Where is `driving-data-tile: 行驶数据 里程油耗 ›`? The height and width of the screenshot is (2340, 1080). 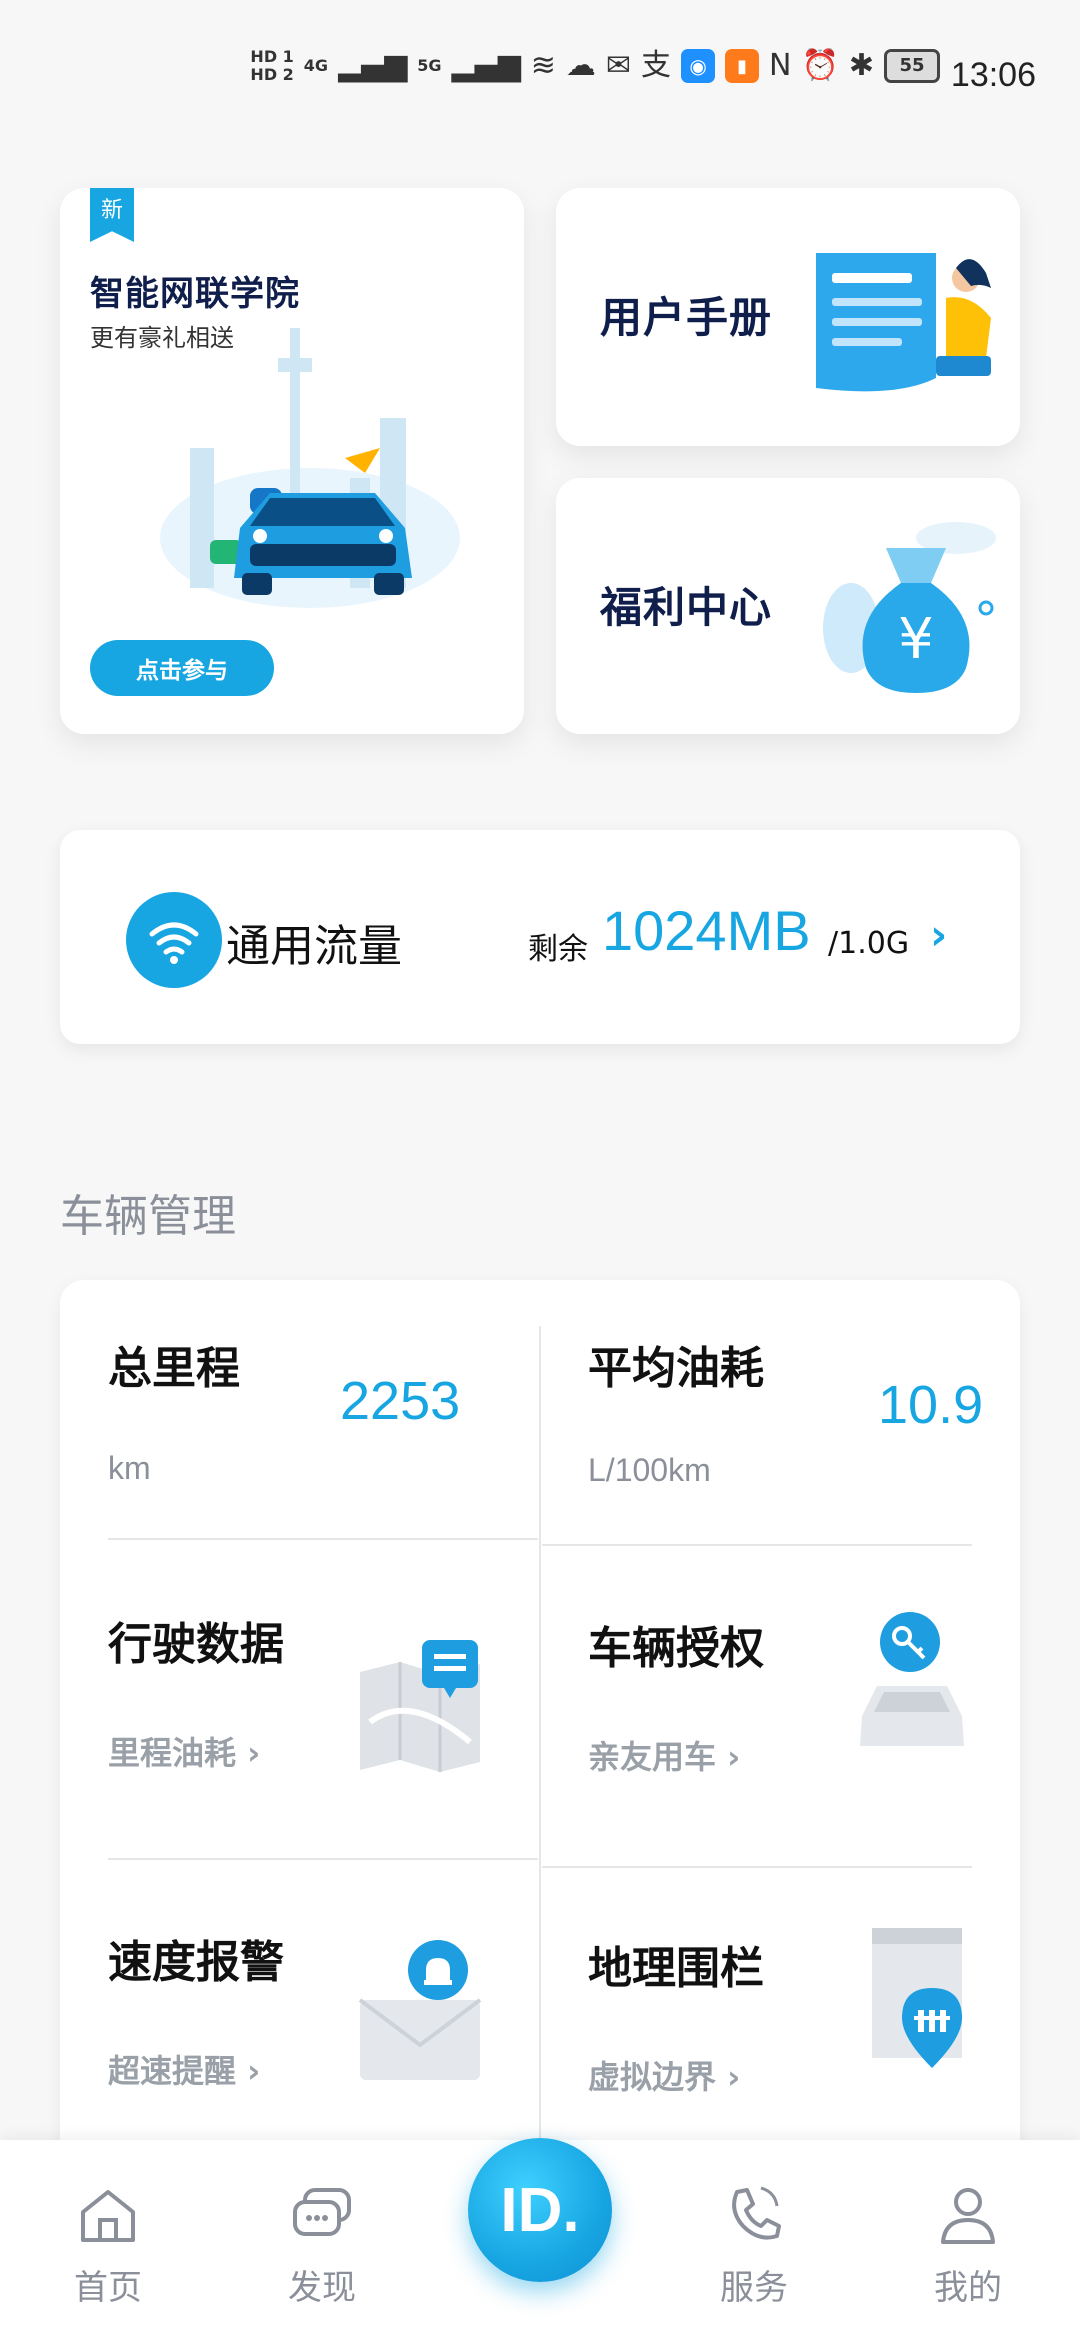 driving-data-tile: 行驶数据 里程油耗 › is located at coordinates (299, 1698).